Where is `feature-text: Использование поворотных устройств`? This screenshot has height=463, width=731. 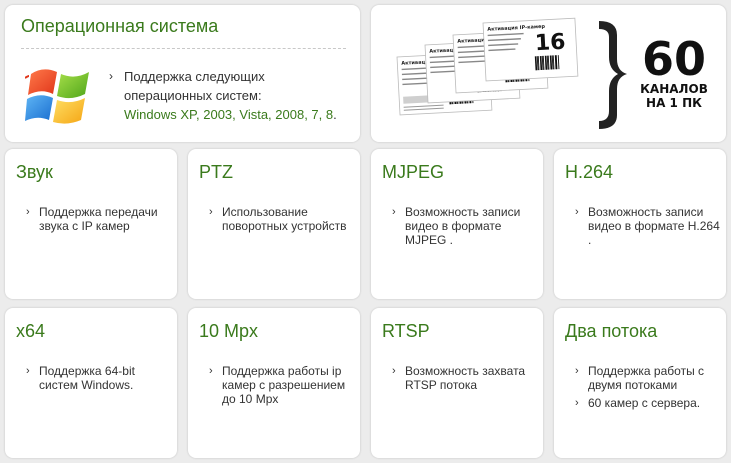 feature-text: Использование поворотных устройств is located at coordinates (284, 219).